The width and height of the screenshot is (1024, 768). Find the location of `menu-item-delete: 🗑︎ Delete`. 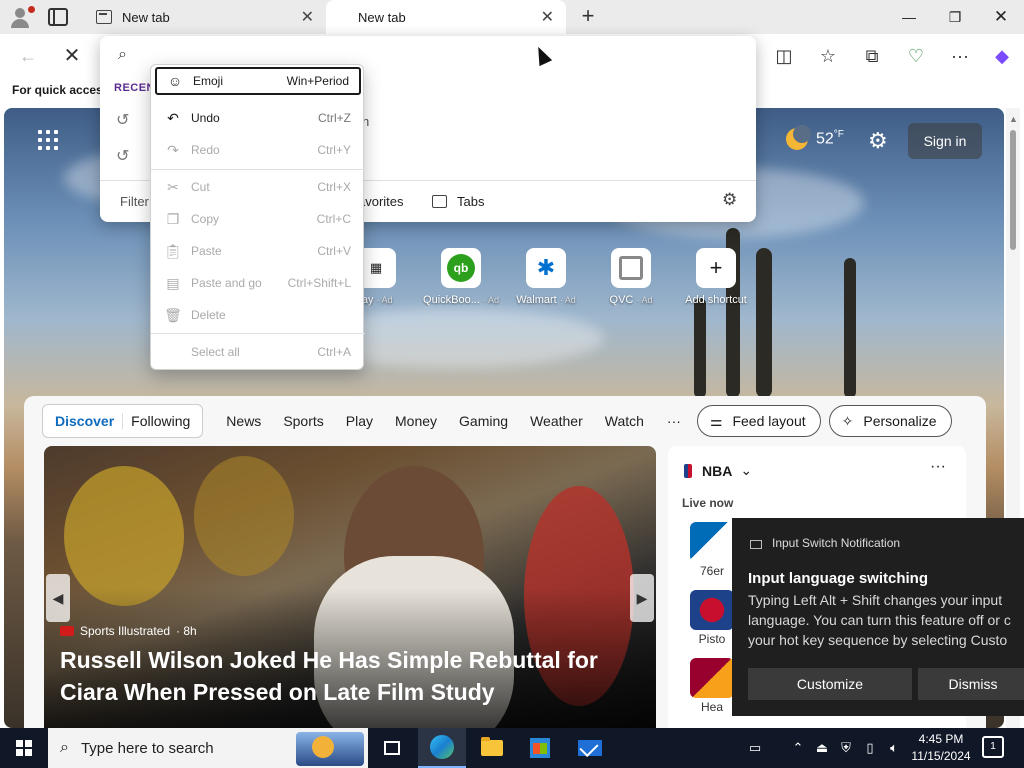

menu-item-delete: 🗑︎ Delete is located at coordinates (258, 315).